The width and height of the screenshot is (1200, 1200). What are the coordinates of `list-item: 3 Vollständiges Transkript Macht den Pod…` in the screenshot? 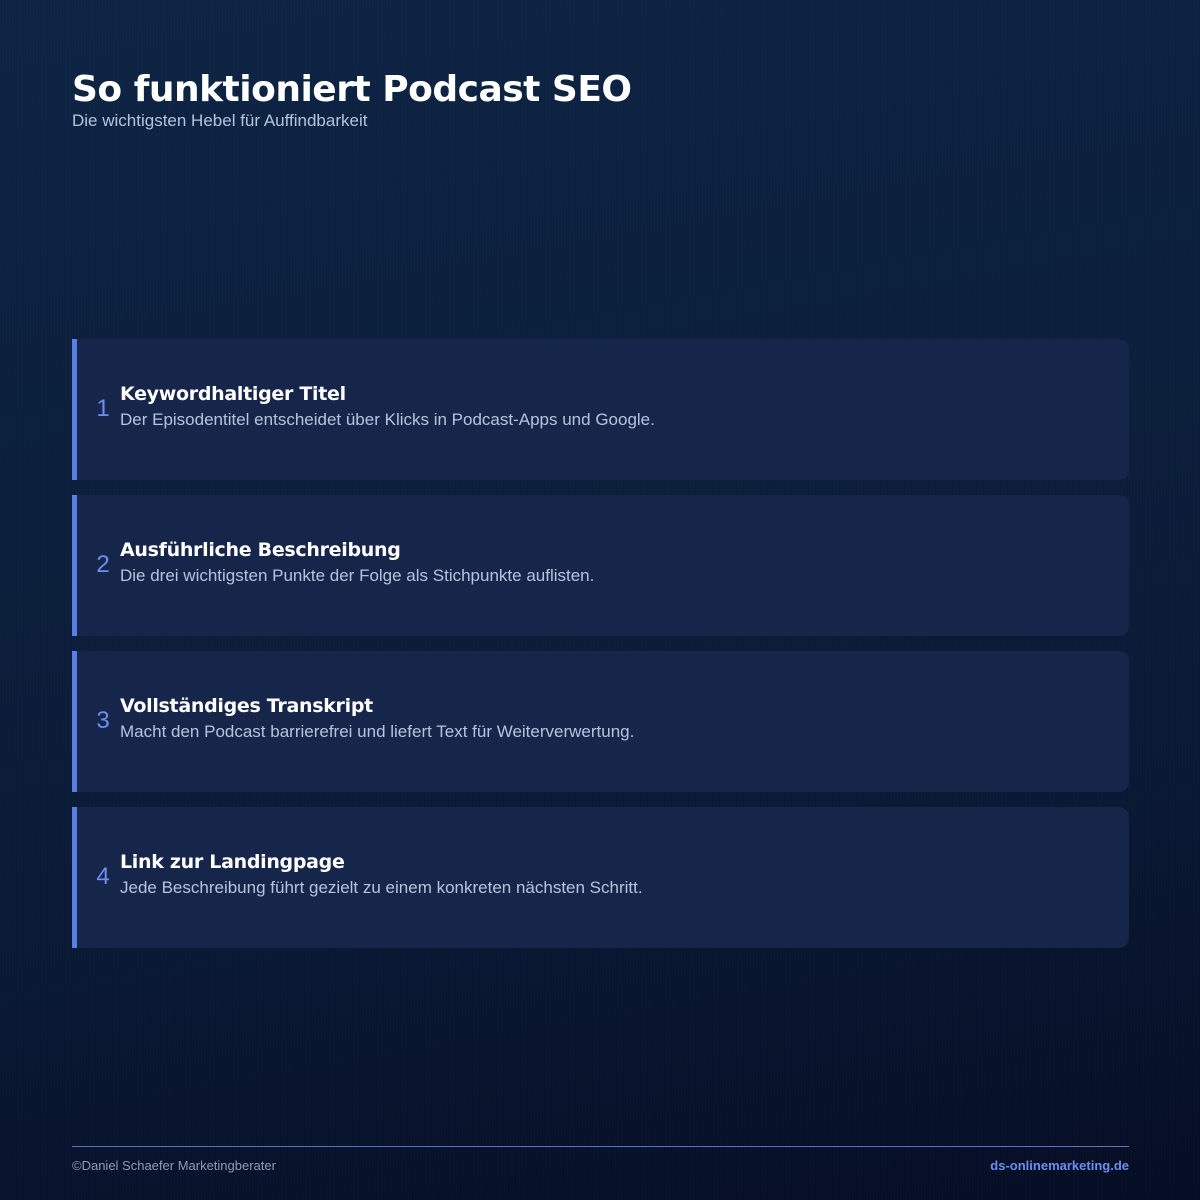 It's located at (600, 721).